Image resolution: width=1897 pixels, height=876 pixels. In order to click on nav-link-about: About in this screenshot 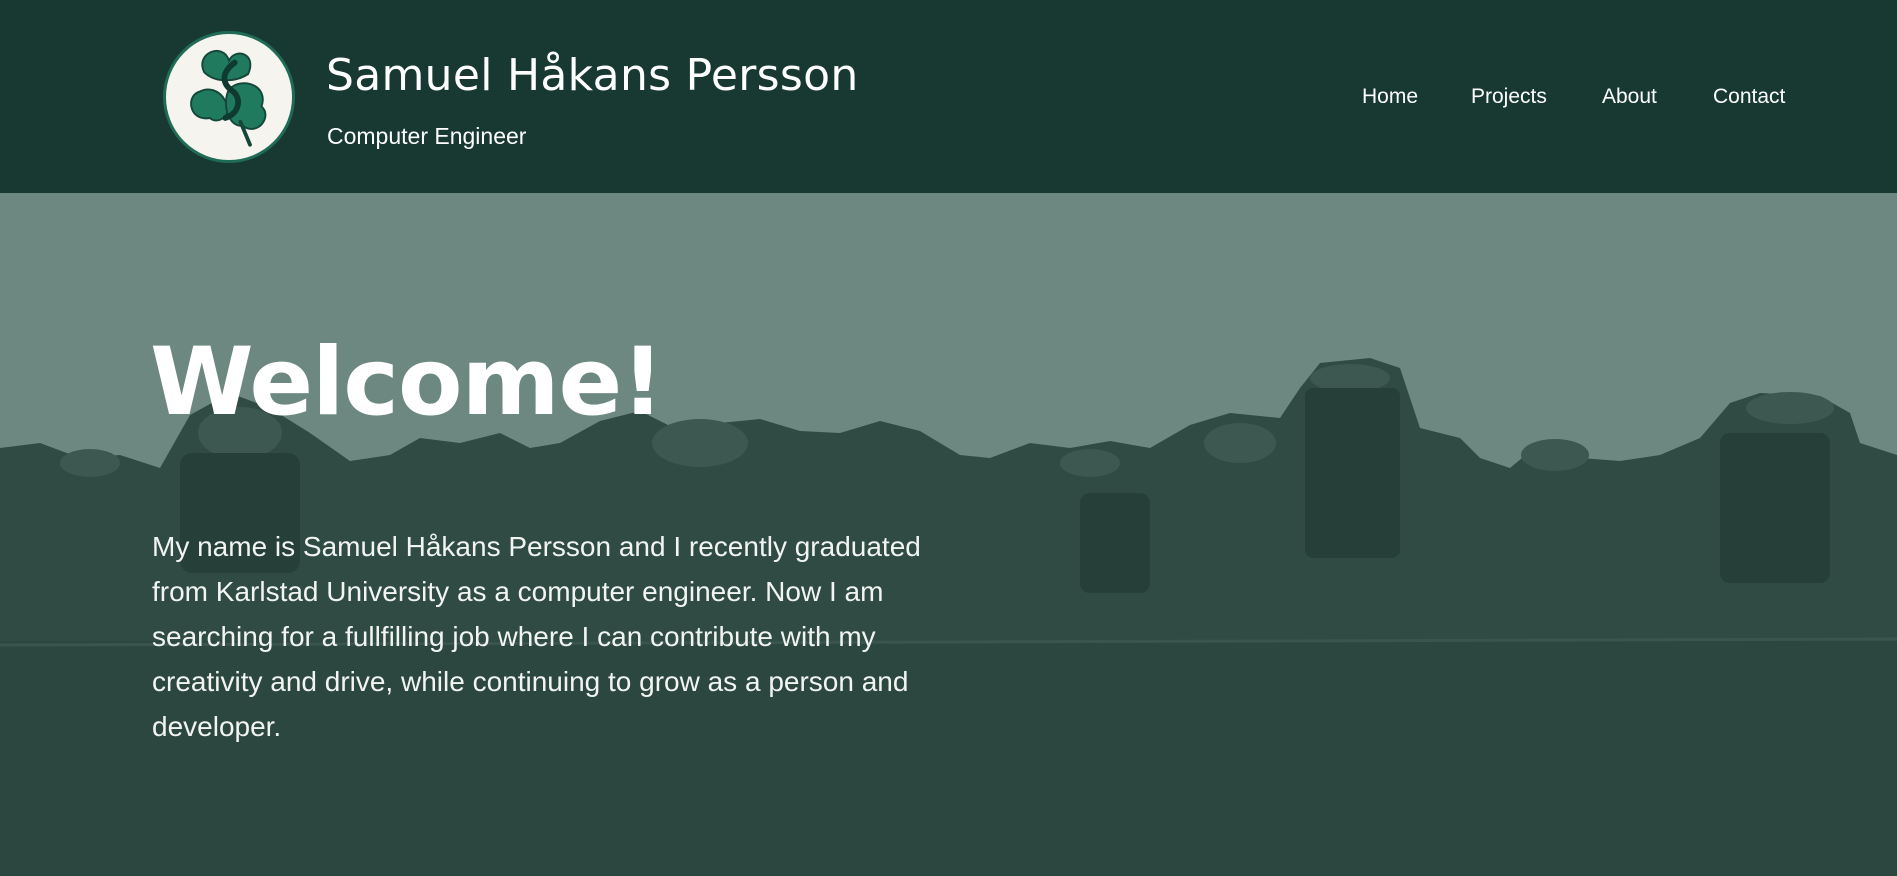, I will do `click(1629, 97)`.